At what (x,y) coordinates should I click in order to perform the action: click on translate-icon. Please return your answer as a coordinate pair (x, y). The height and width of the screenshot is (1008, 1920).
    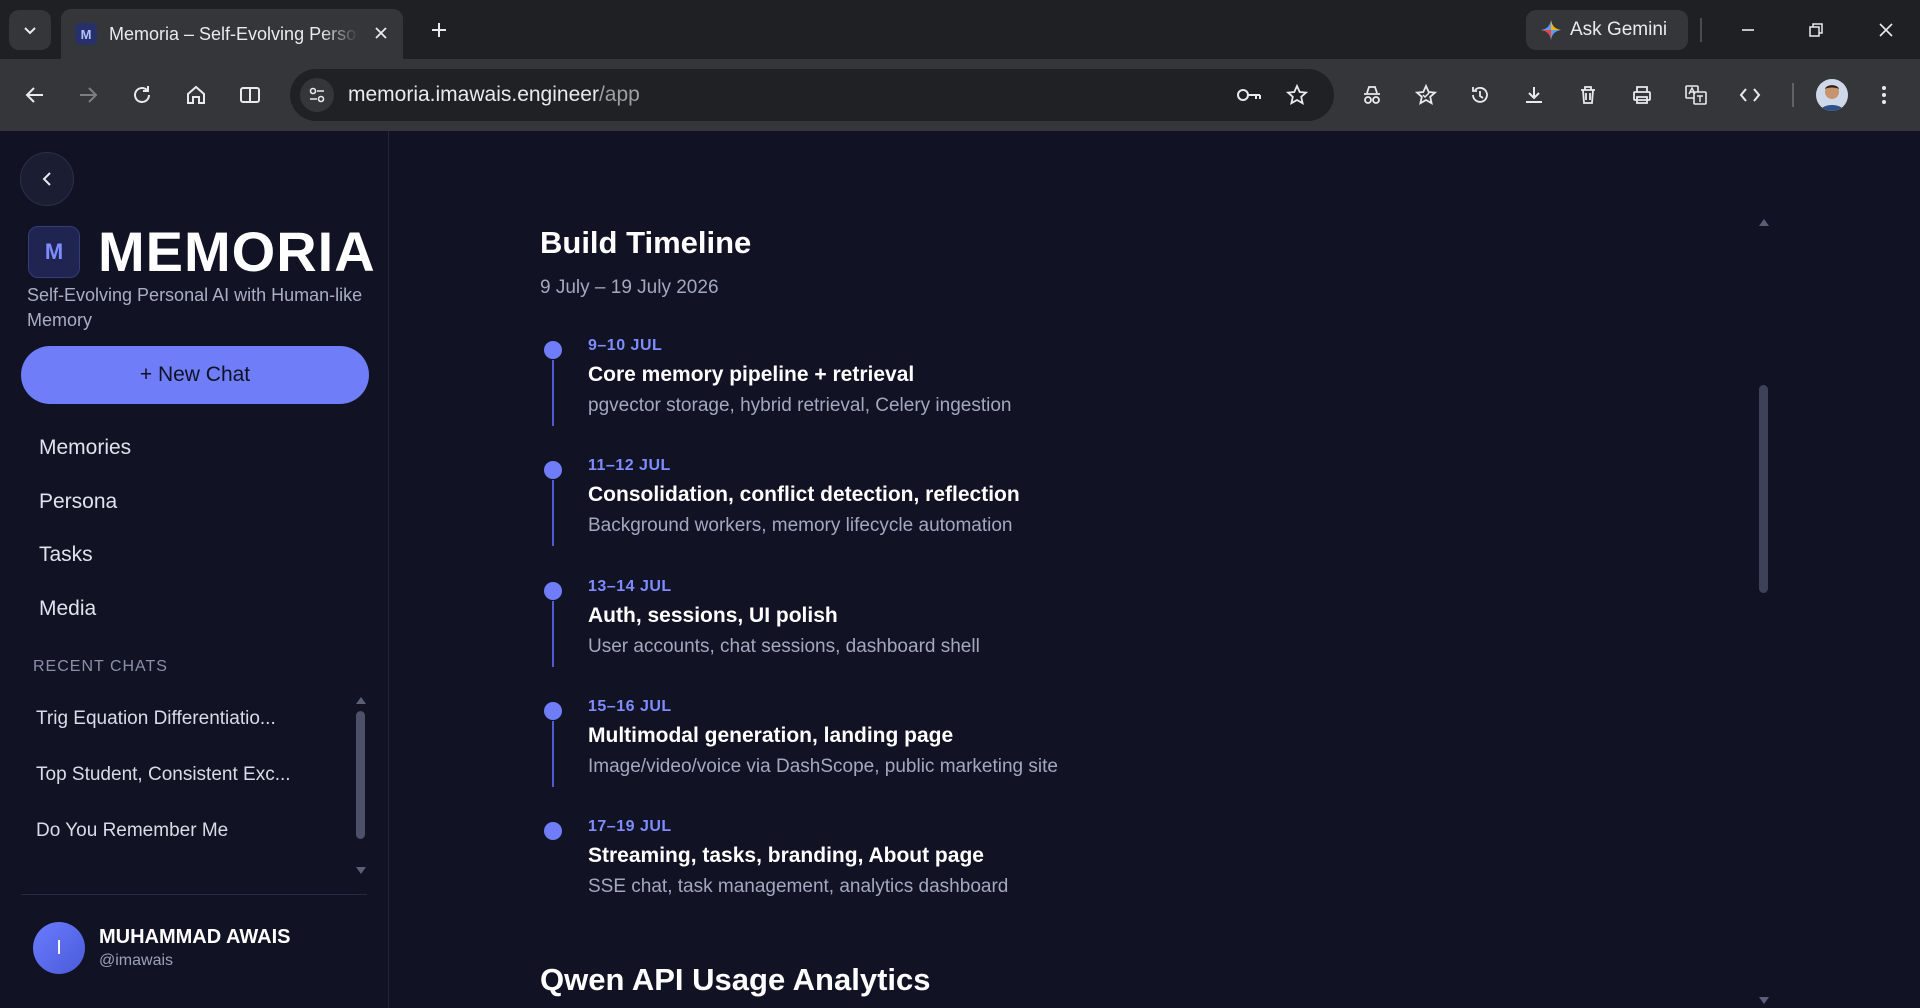
    Looking at the image, I should click on (1696, 95).